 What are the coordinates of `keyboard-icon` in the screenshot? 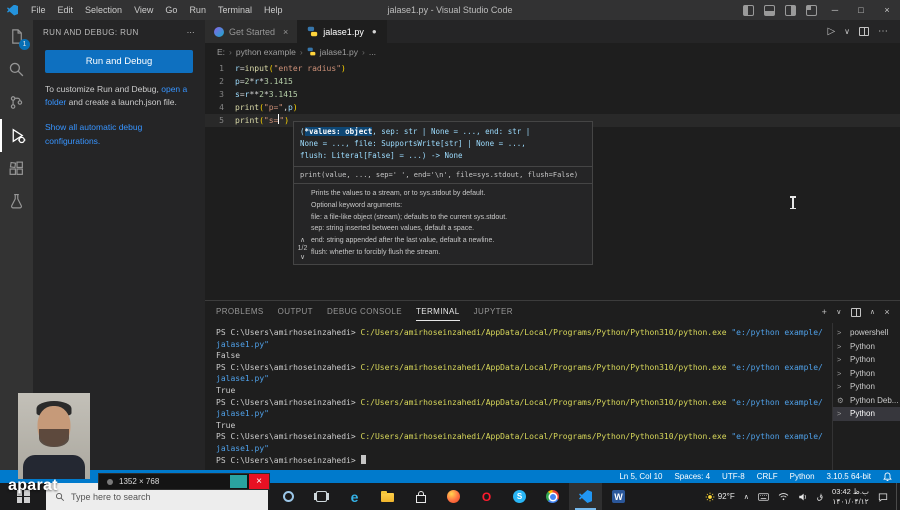 It's located at (763, 496).